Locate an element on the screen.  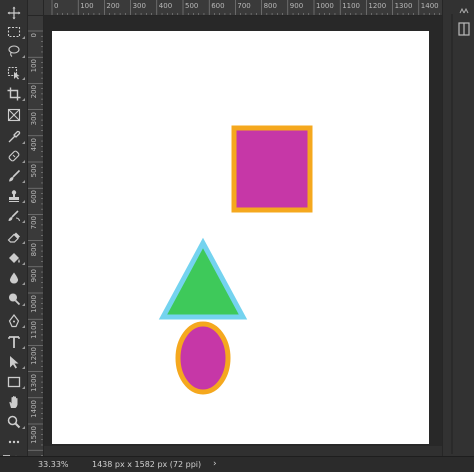
ruler-h-label: 300 is located at coordinates (139, 6).